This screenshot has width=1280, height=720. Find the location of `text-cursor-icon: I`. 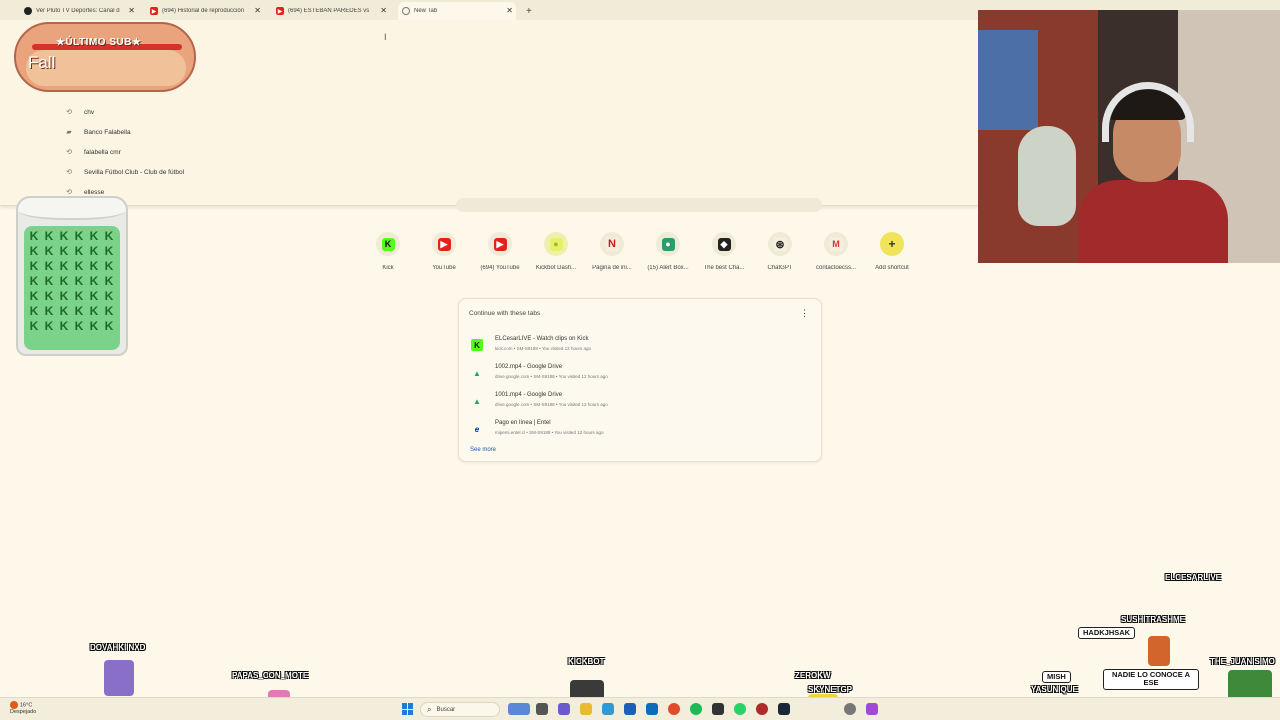

text-cursor-icon: I is located at coordinates (385, 37).